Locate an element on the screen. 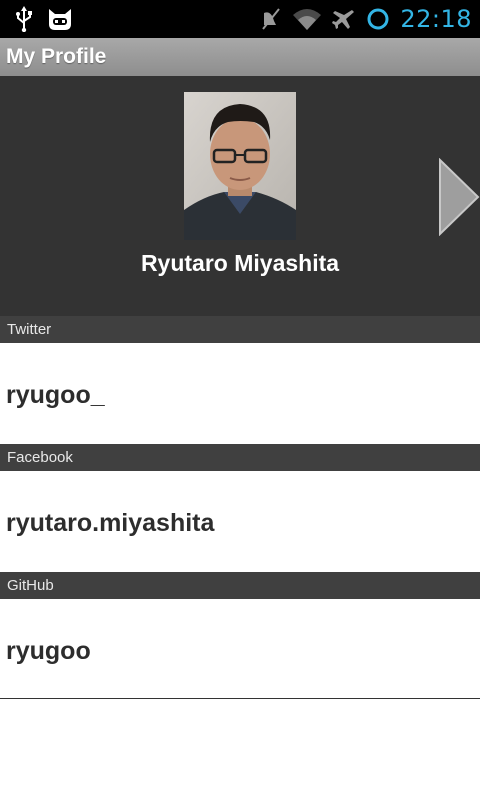 The image size is (480, 800). page-title: My Profile is located at coordinates (56, 56).